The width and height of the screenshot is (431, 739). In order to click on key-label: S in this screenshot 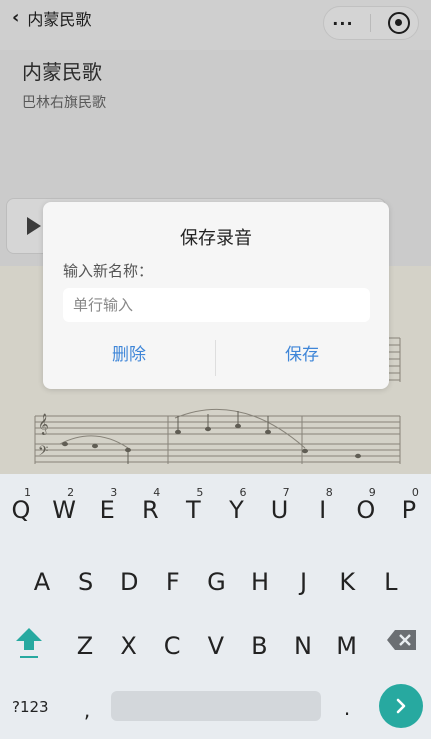, I will do `click(85, 582)`.